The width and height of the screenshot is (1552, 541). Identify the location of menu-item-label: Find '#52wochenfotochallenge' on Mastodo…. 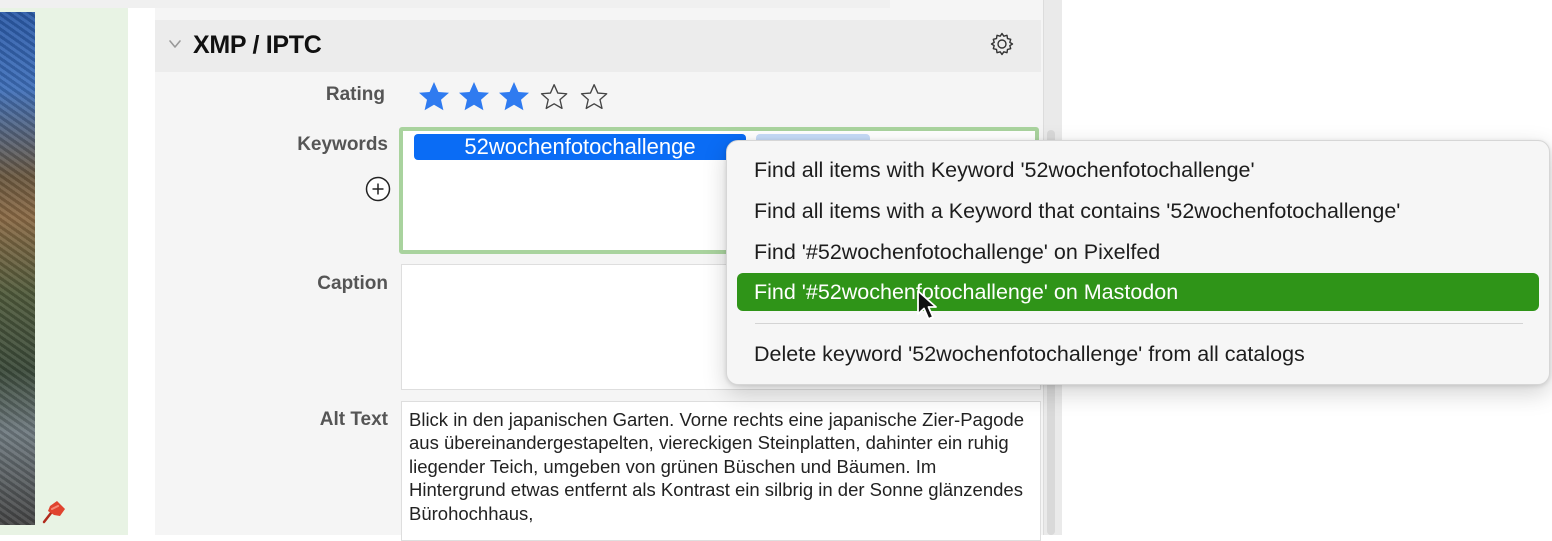
(966, 292).